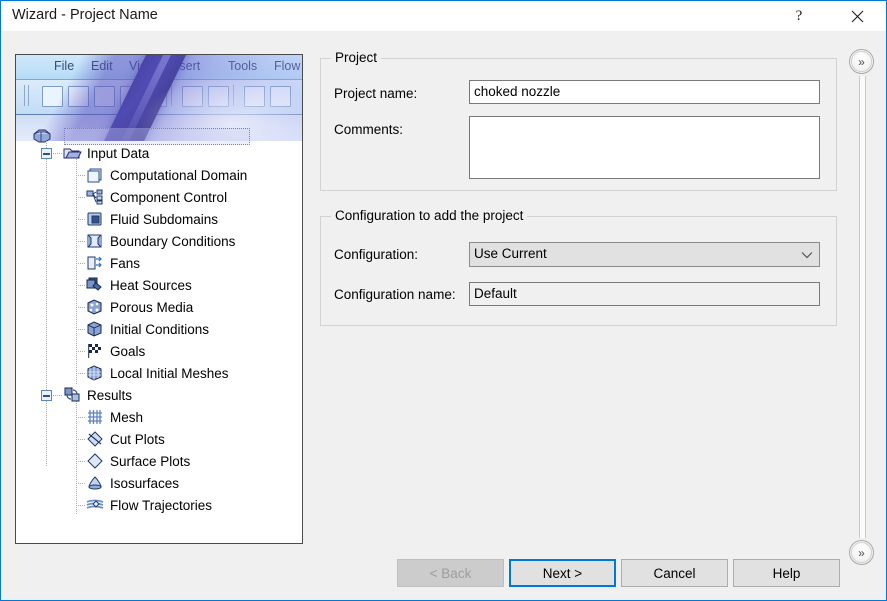  Describe the element at coordinates (179, 175) in the screenshot. I see `tree-item-label: Computational Domain` at that location.